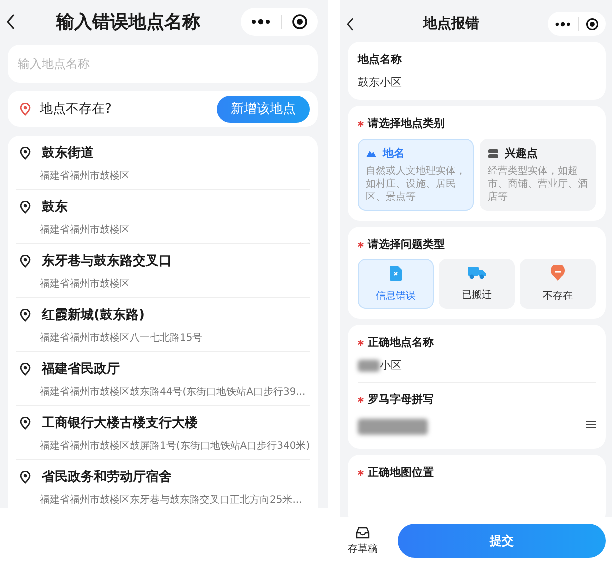 This screenshot has height=565, width=612. I want to click on field-label: 正确地图位置, so click(401, 472).